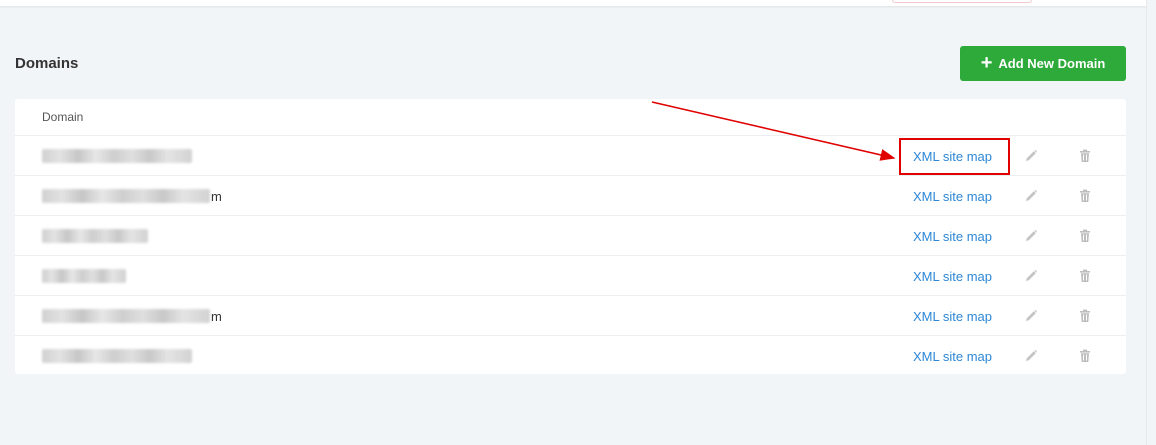 The image size is (1156, 445). I want to click on page-scrollbar, so click(1151, 222).